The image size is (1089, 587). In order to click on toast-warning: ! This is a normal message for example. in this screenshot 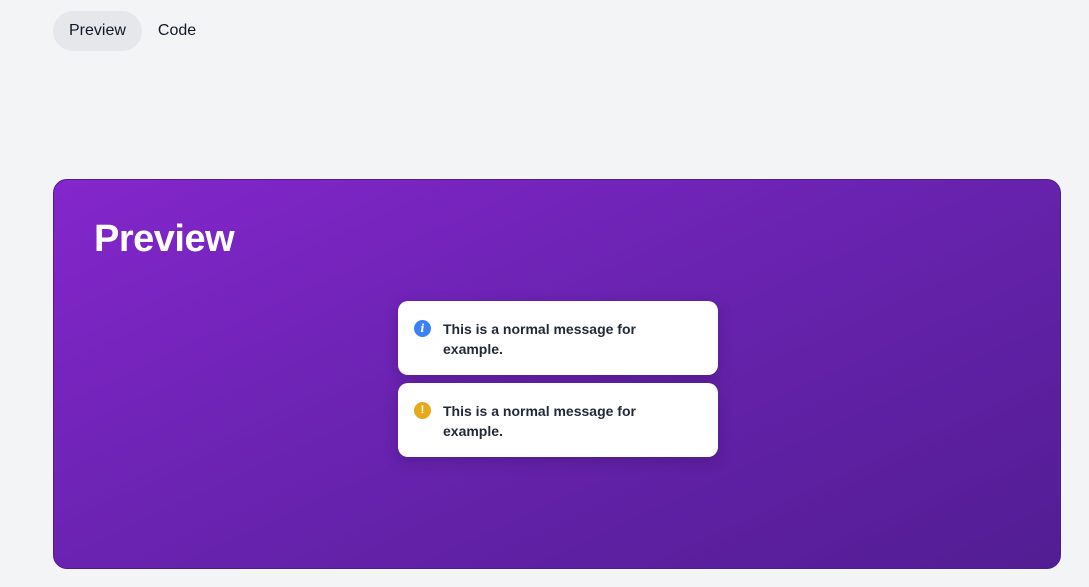, I will do `click(558, 420)`.